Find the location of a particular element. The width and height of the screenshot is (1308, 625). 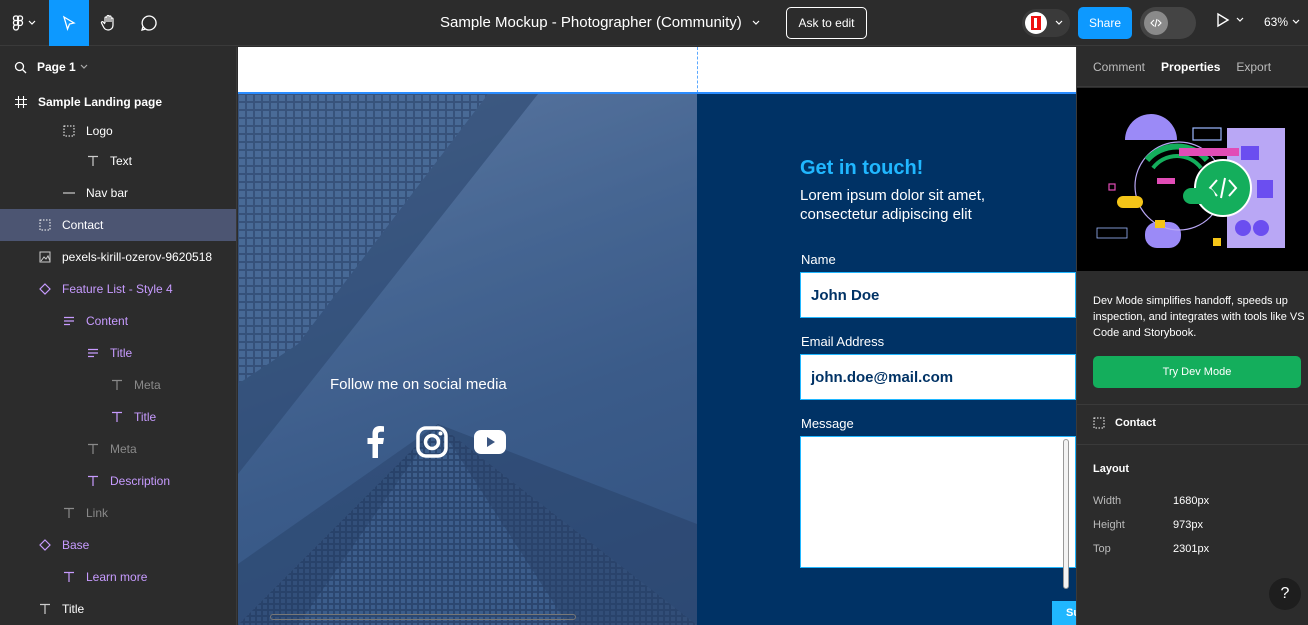

layer-label: Text is located at coordinates (121, 161).